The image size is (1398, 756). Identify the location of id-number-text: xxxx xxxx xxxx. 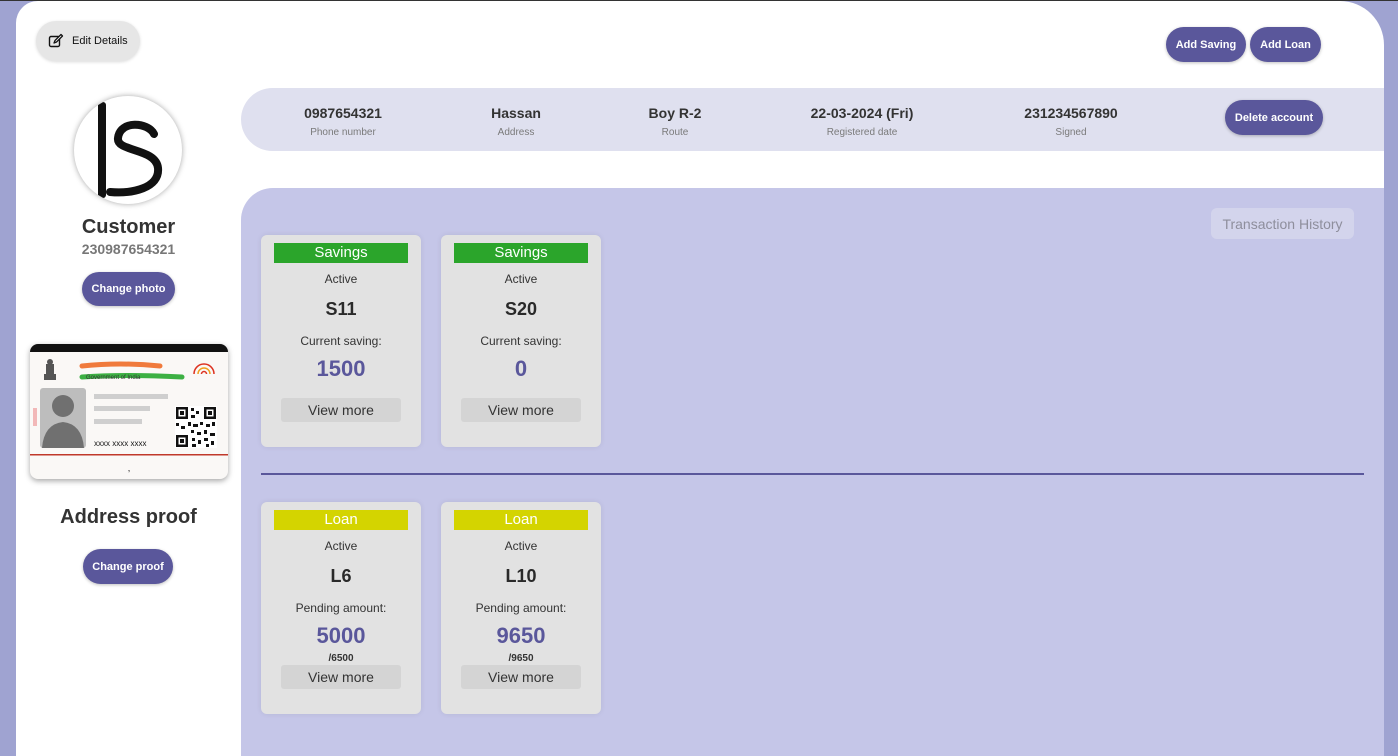
(120, 443).